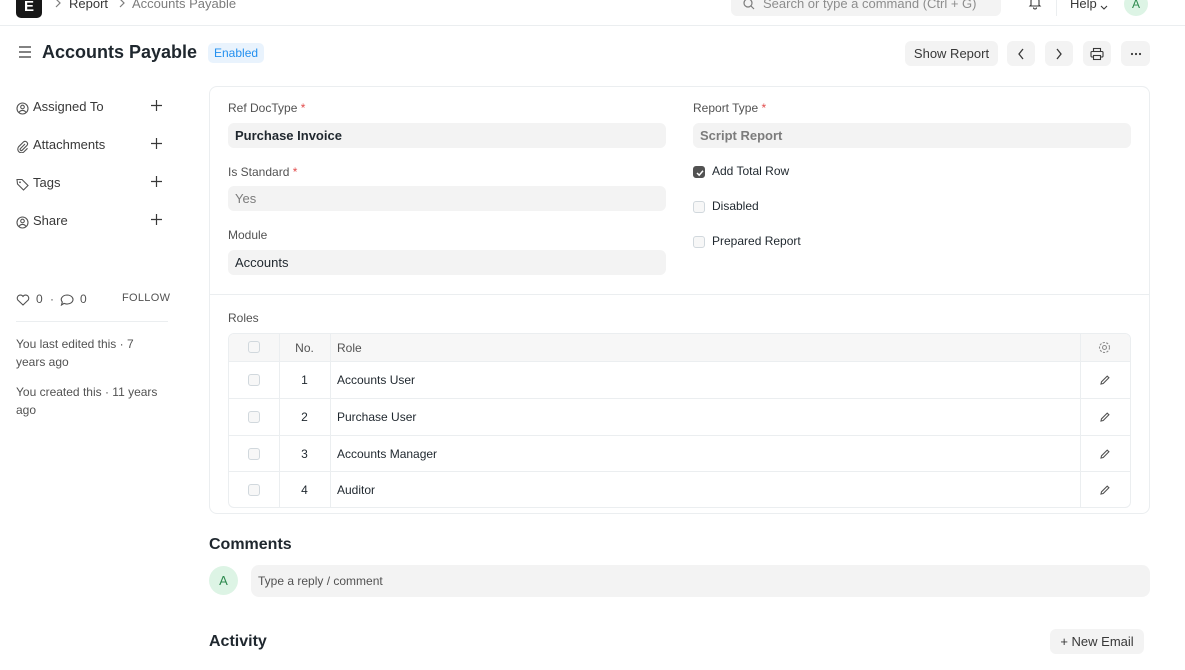  I want to click on ref-doctype-label: Ref DocType *, so click(266, 108).